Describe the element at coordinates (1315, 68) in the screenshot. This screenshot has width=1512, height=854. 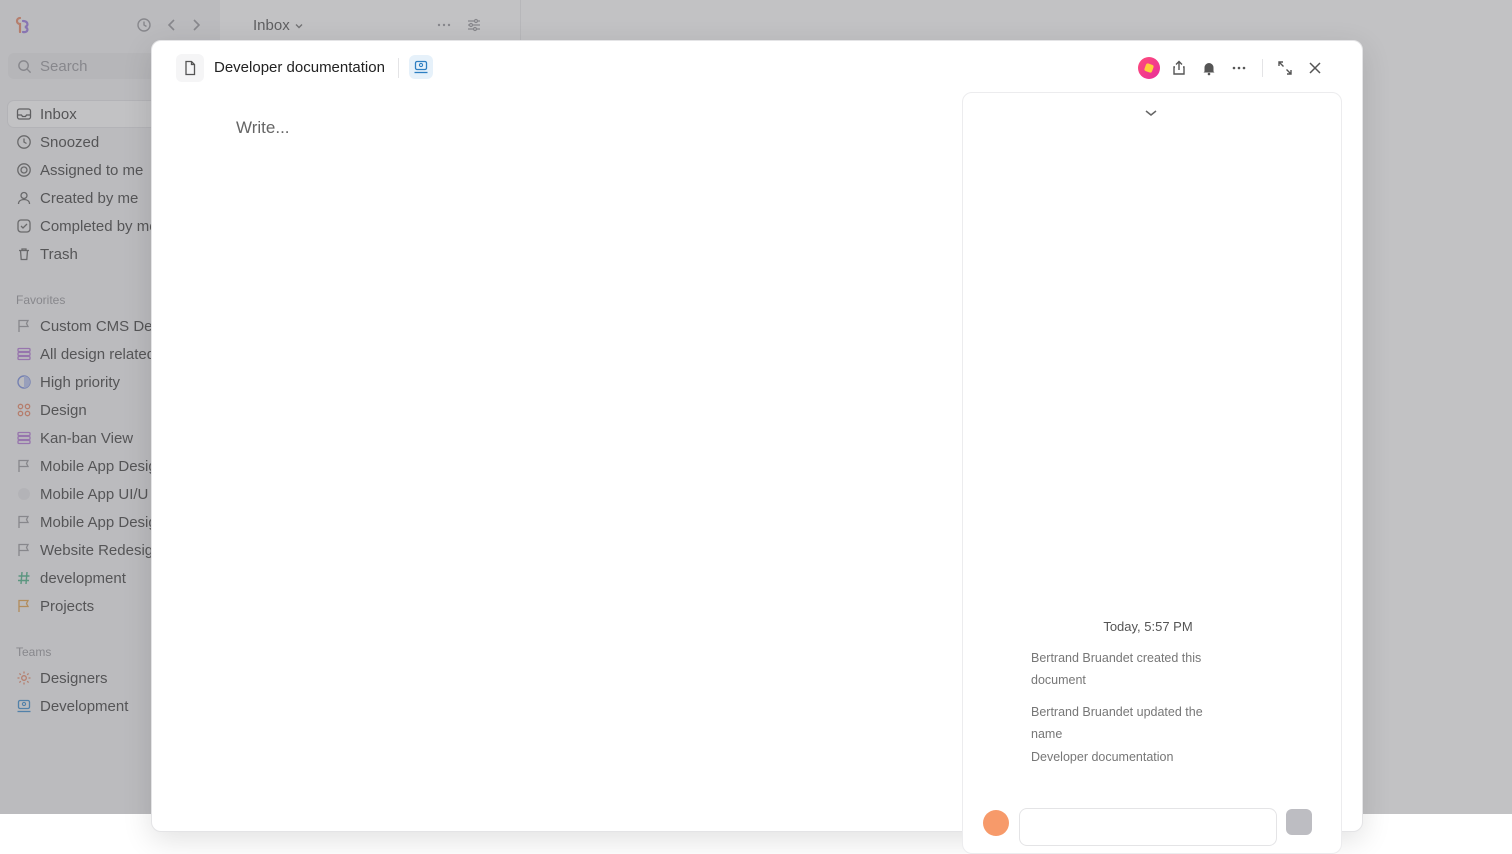
I see `close-icon` at that location.